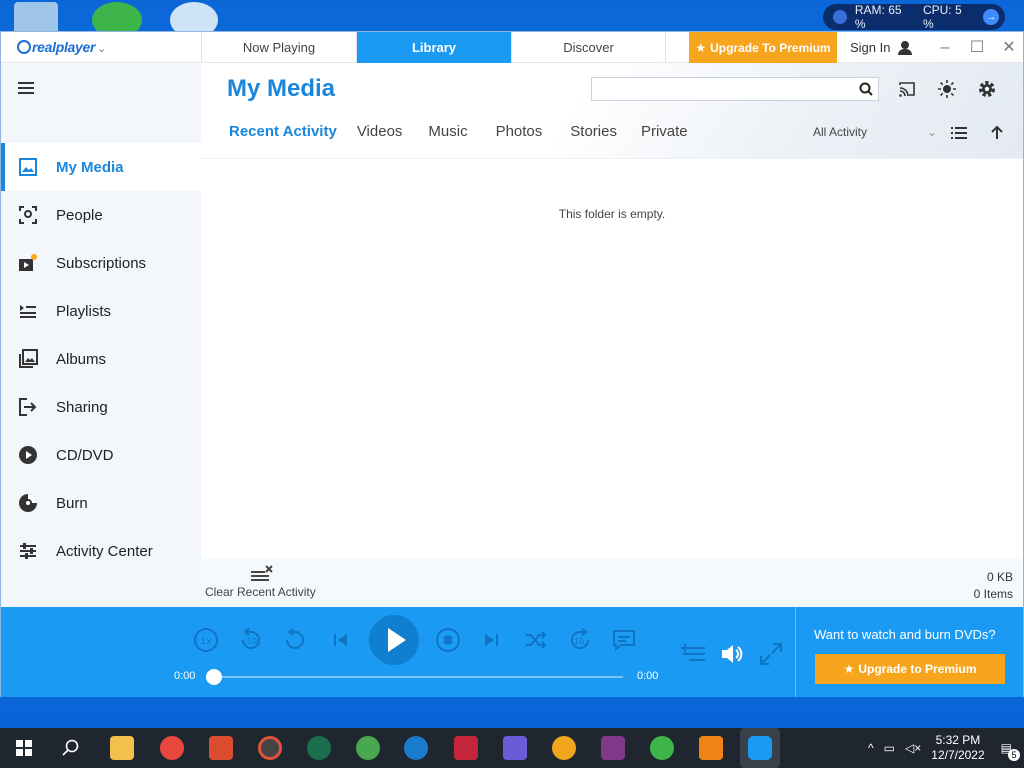 The width and height of the screenshot is (1024, 768). What do you see at coordinates (26, 88) in the screenshot?
I see `hamburger-menu-icon` at bounding box center [26, 88].